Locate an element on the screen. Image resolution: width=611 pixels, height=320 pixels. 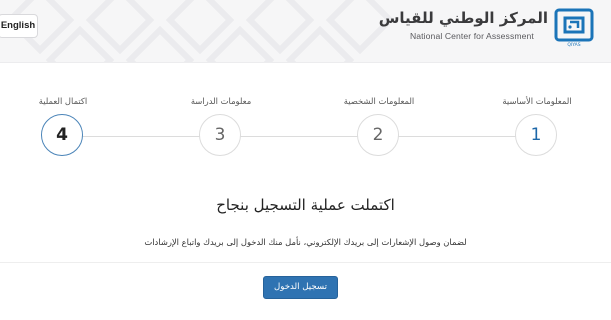
step-completion: اكتمال العملية 4 is located at coordinates (63, 131).